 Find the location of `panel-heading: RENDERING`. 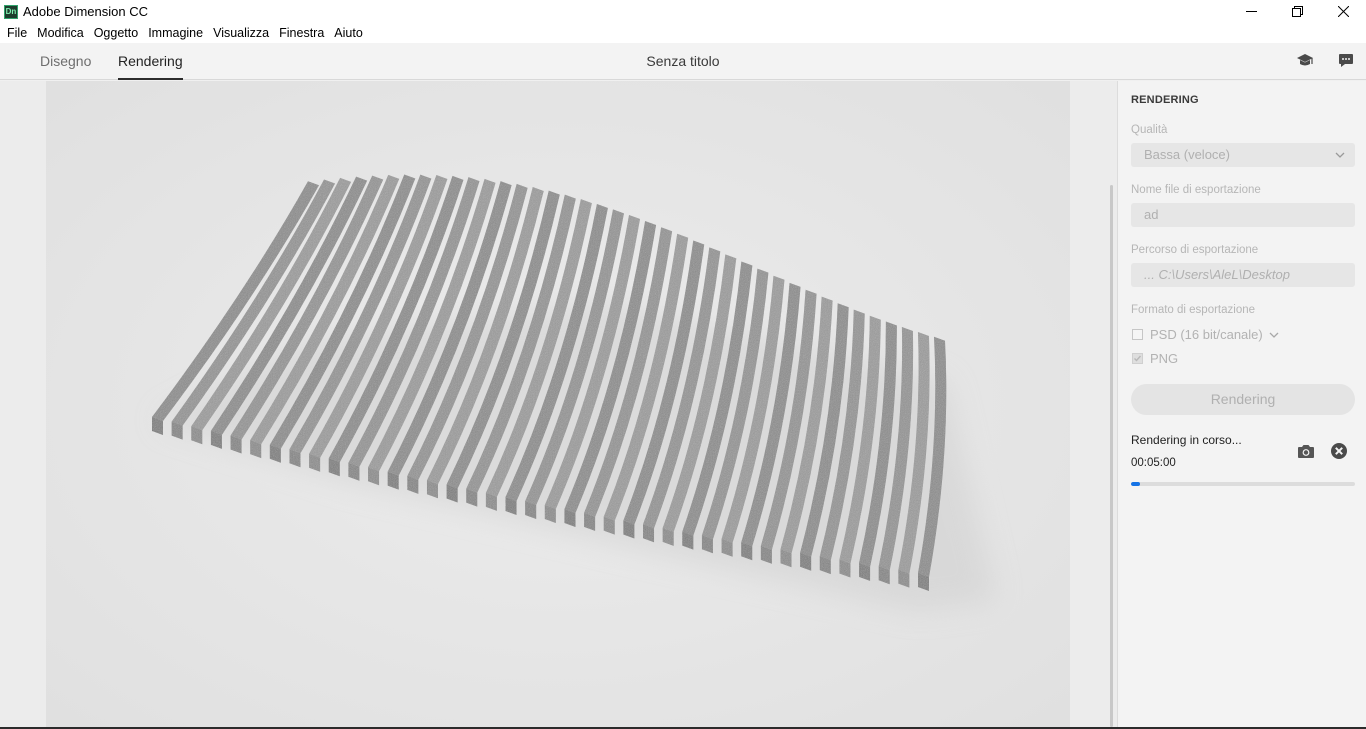

panel-heading: RENDERING is located at coordinates (1165, 100).